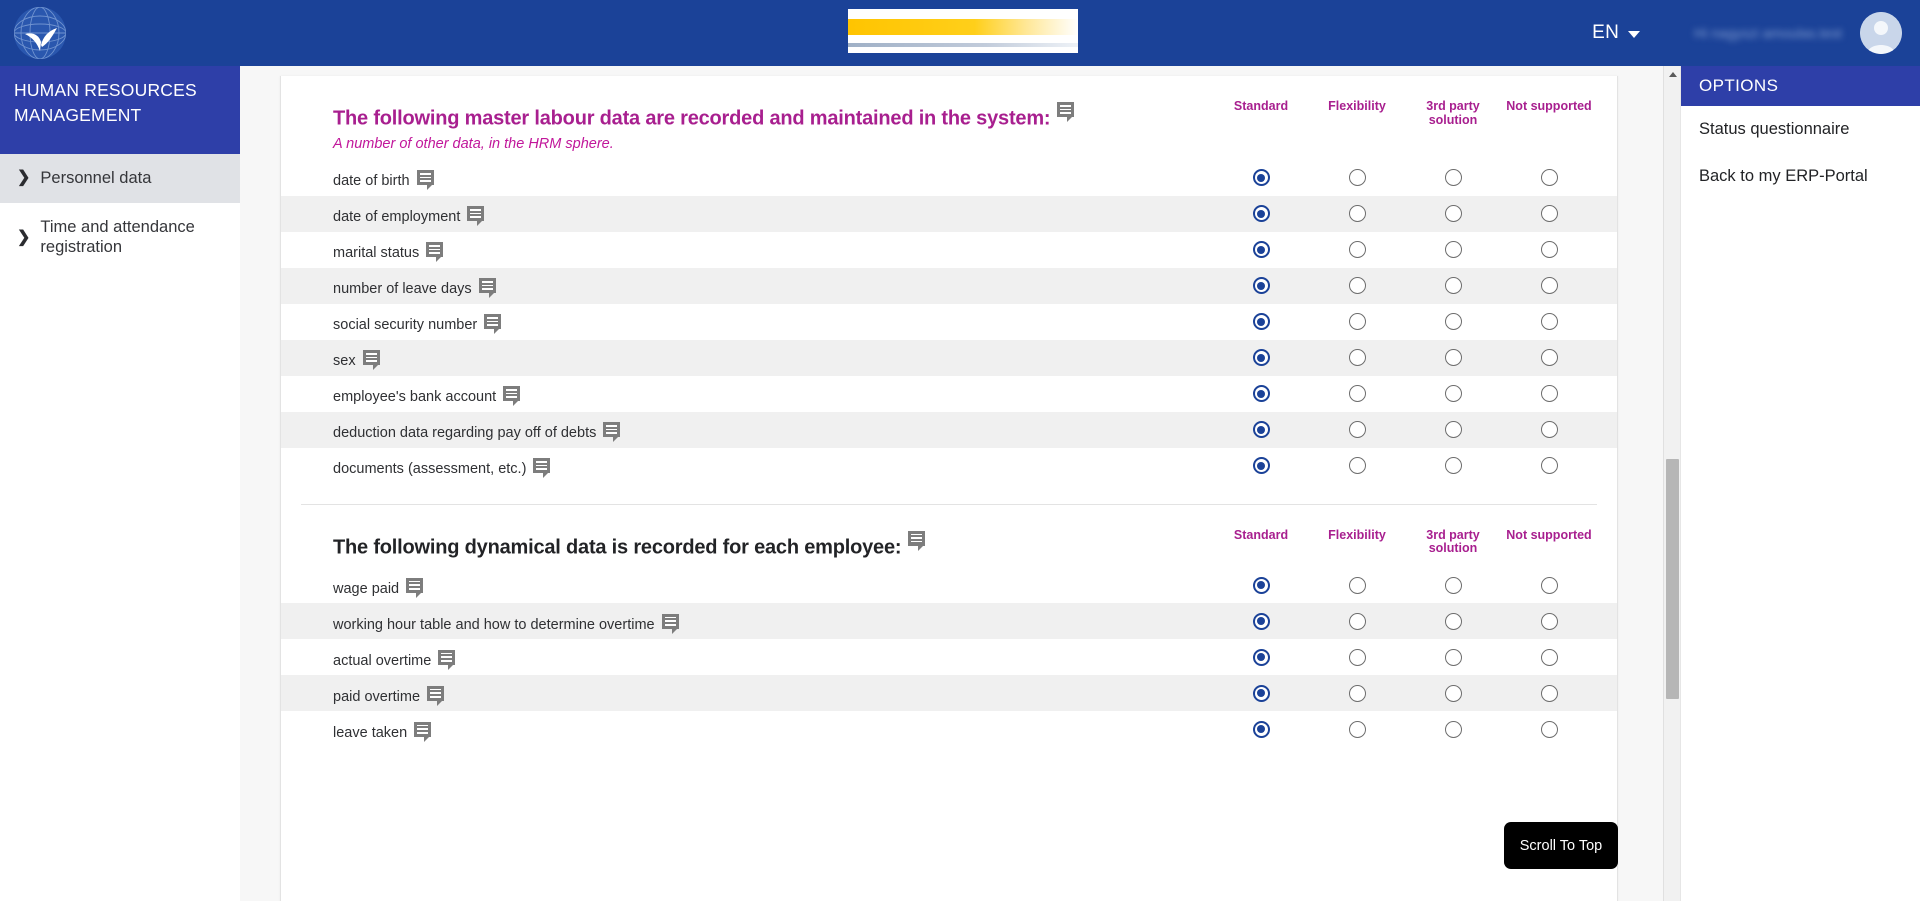 Image resolution: width=1920 pixels, height=901 pixels. What do you see at coordinates (388, 288) in the screenshot?
I see `row-label: number of leave days` at bounding box center [388, 288].